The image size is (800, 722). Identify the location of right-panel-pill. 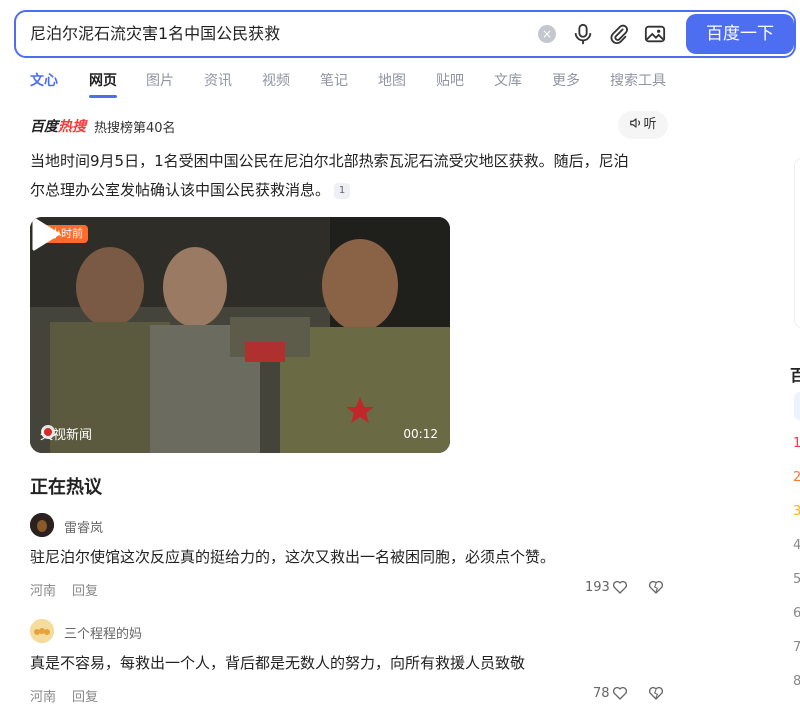
(797, 406).